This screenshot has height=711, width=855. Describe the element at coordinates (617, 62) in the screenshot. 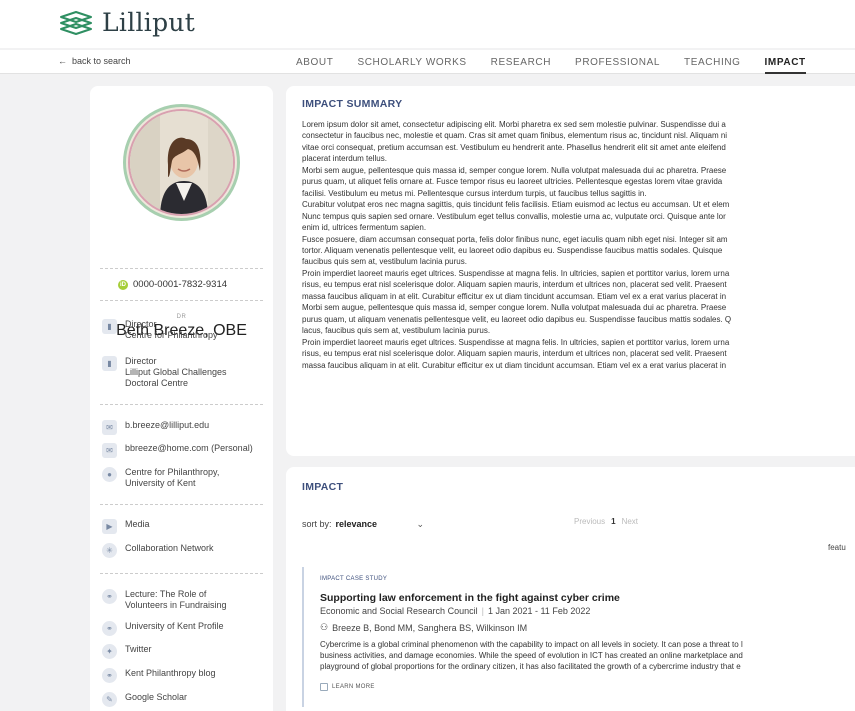

I see `tab-professional: PROFESSIONAL` at that location.